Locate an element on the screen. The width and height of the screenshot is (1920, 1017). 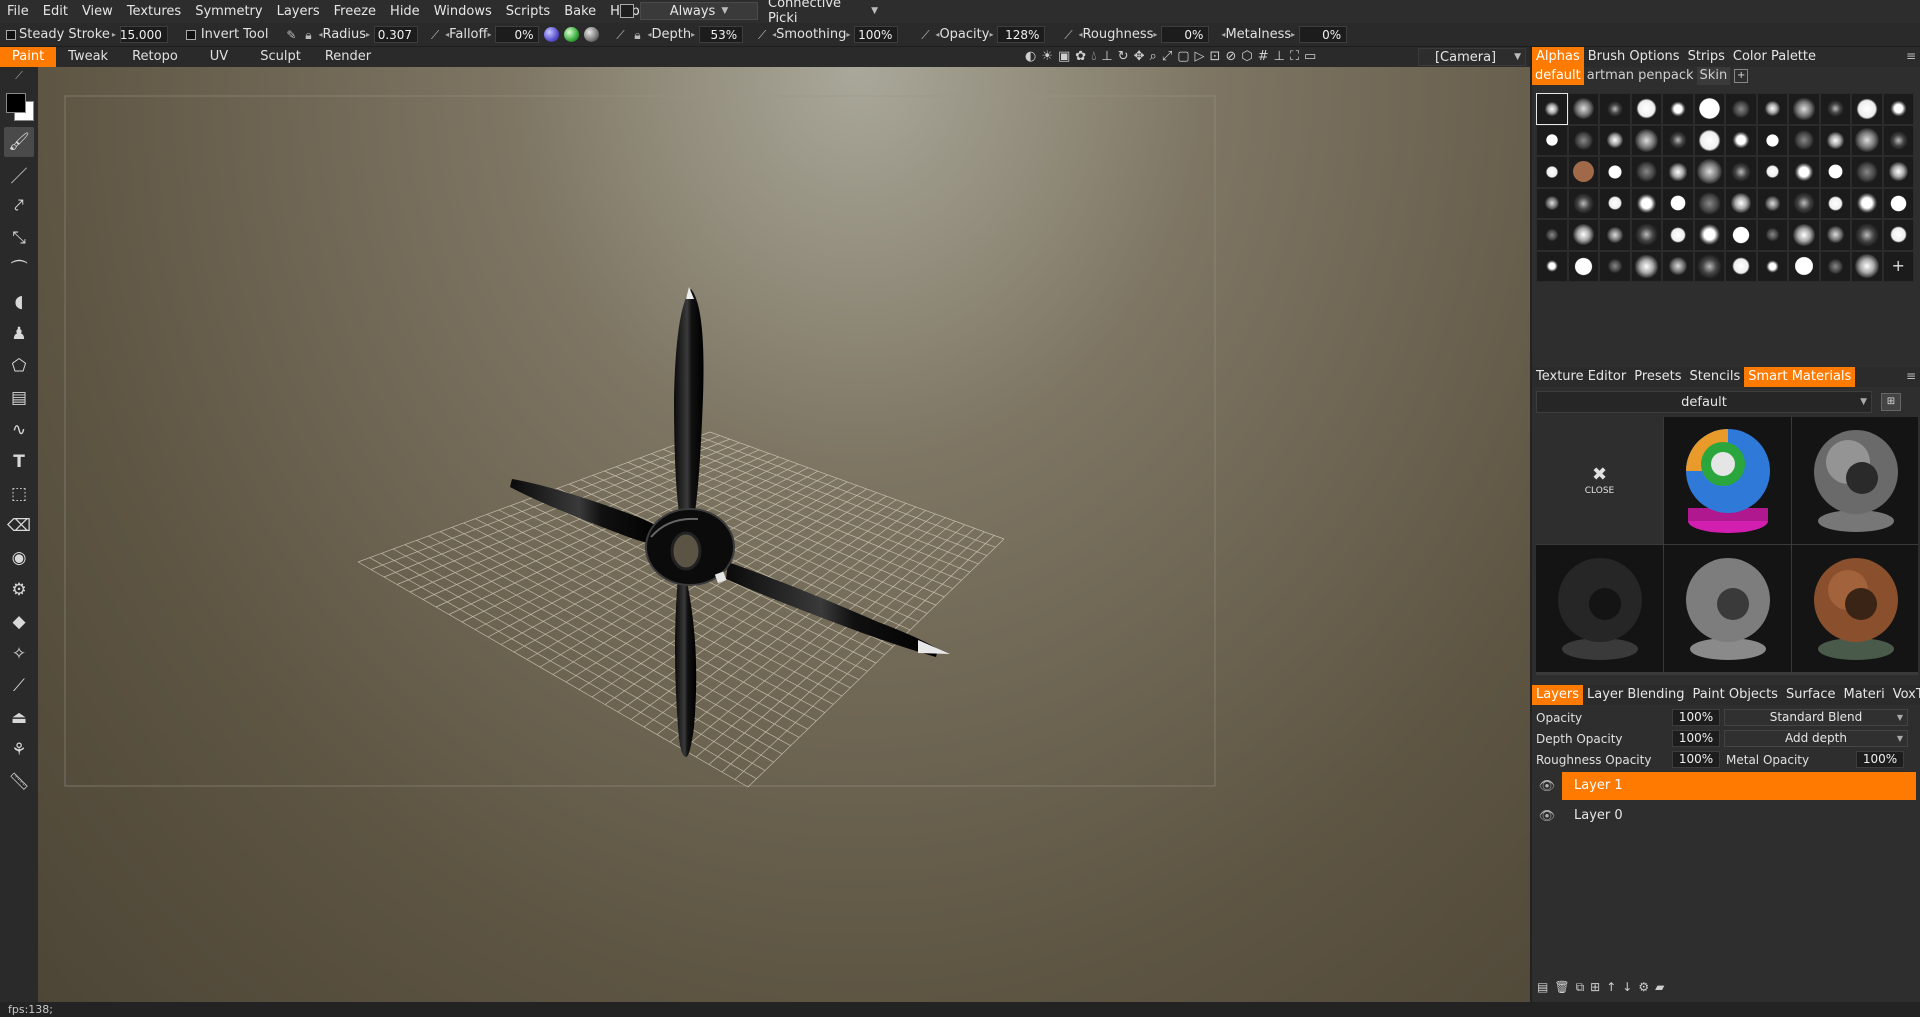
metal-opacity-field: 100% is located at coordinates (1880, 759).